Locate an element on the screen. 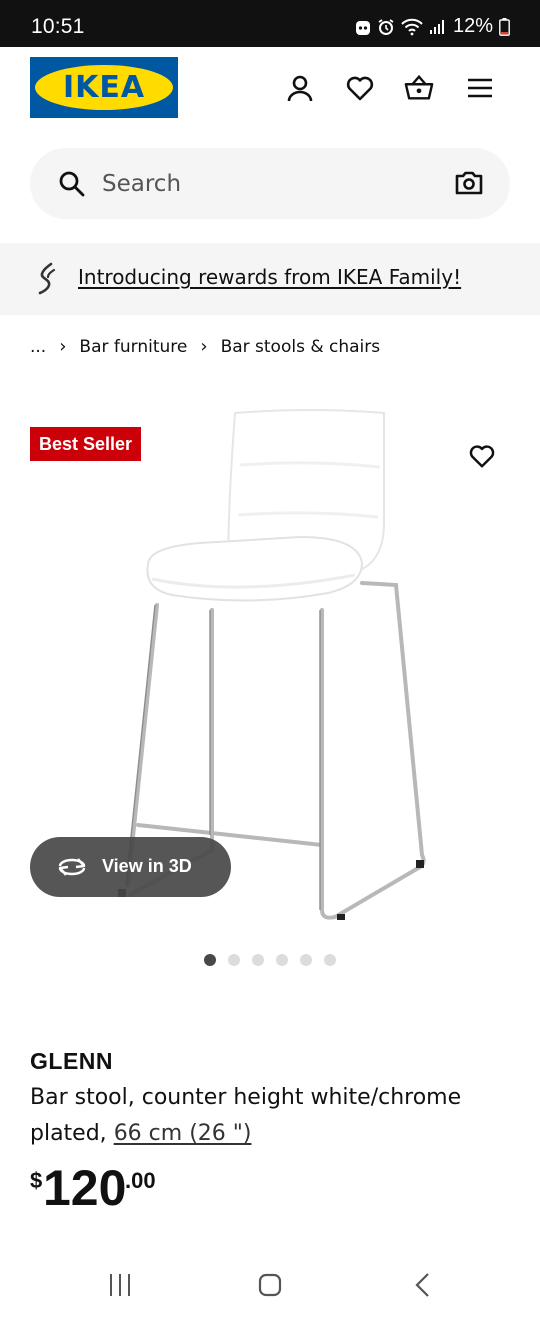 Image resolution: width=540 pixels, height=1320 pixels. back-icon is located at coordinates (423, 1285).